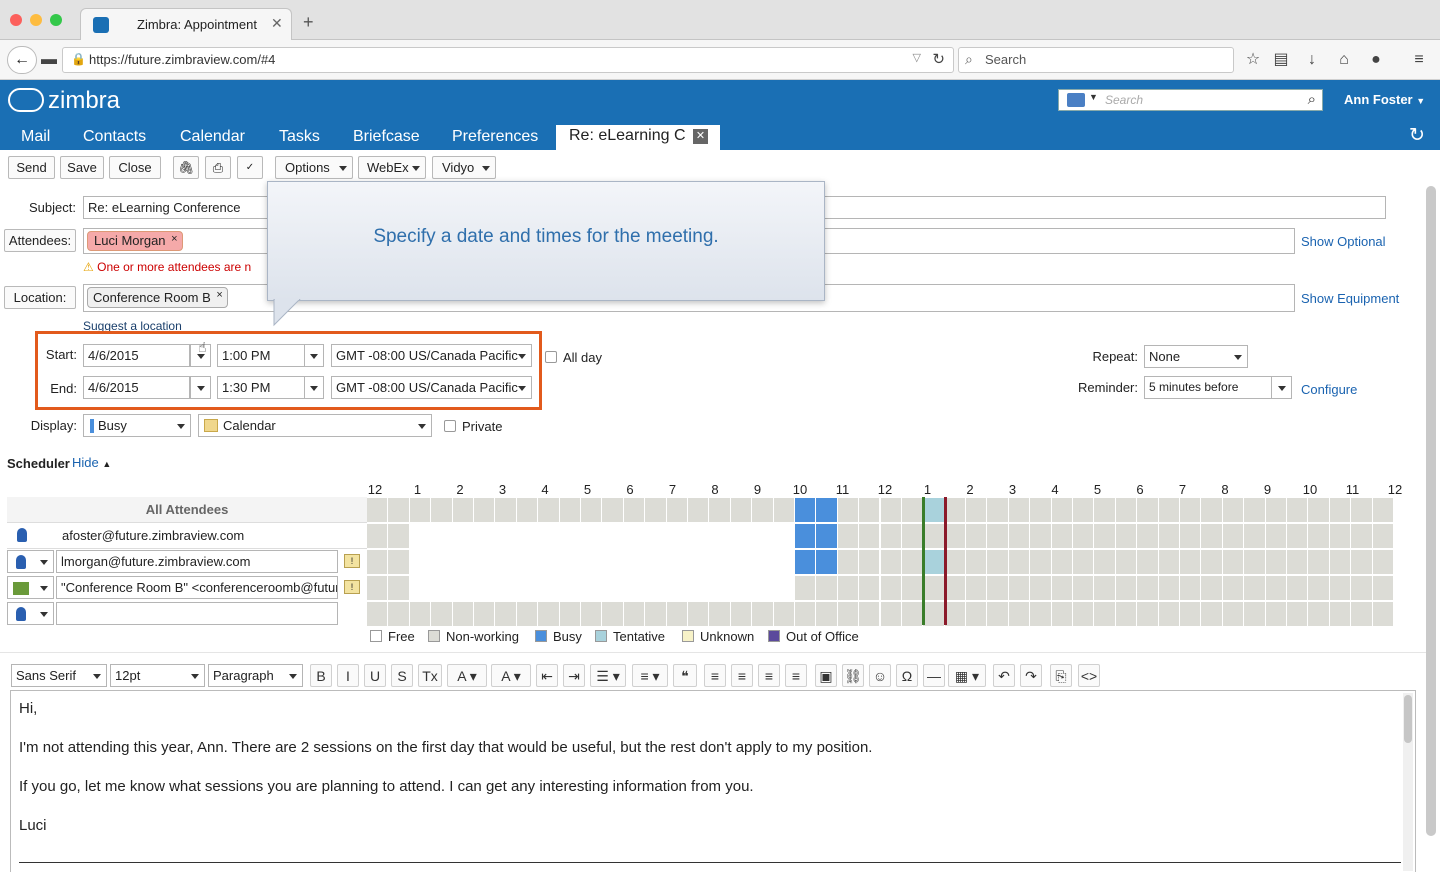 Image resolution: width=1440 pixels, height=872 pixels. I want to click on text-color-button: A ▾, so click(467, 675).